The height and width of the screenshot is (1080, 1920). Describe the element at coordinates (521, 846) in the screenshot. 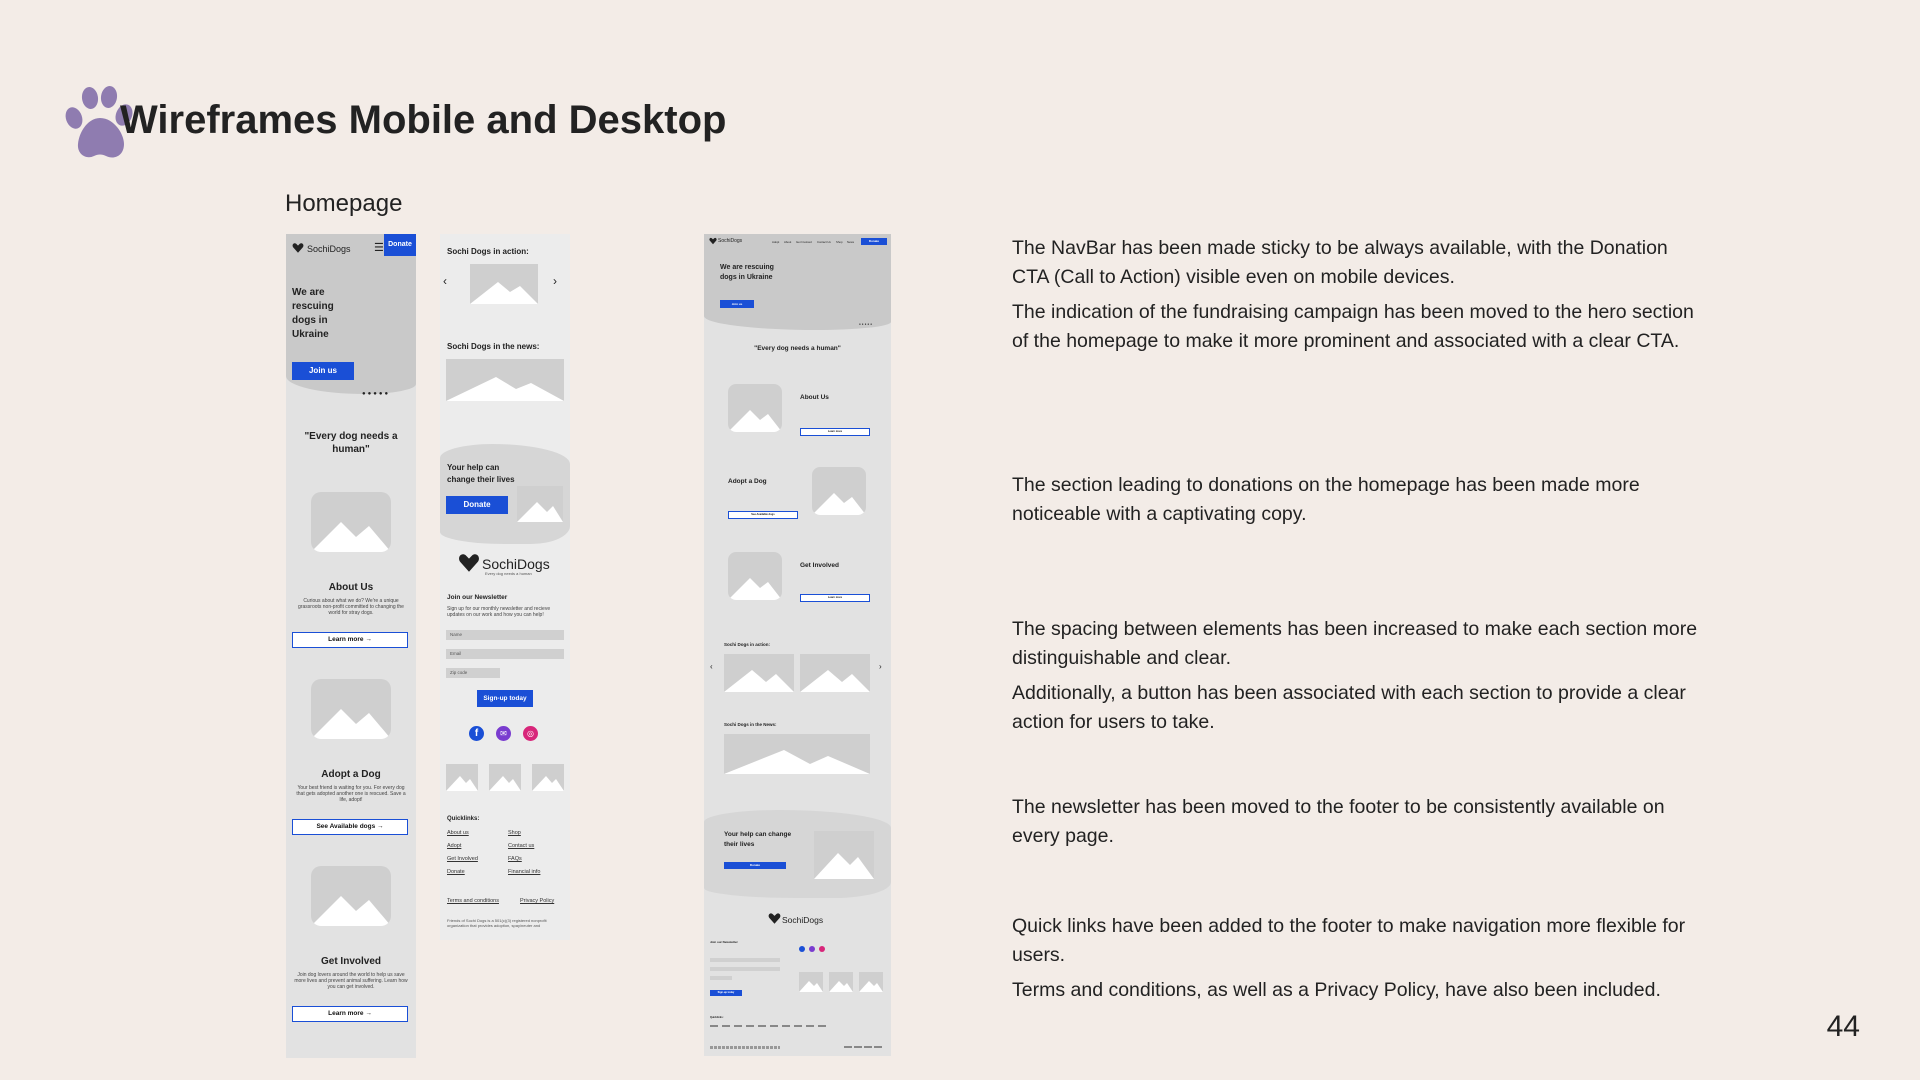

I see `quicklink-contact: Contact us` at that location.